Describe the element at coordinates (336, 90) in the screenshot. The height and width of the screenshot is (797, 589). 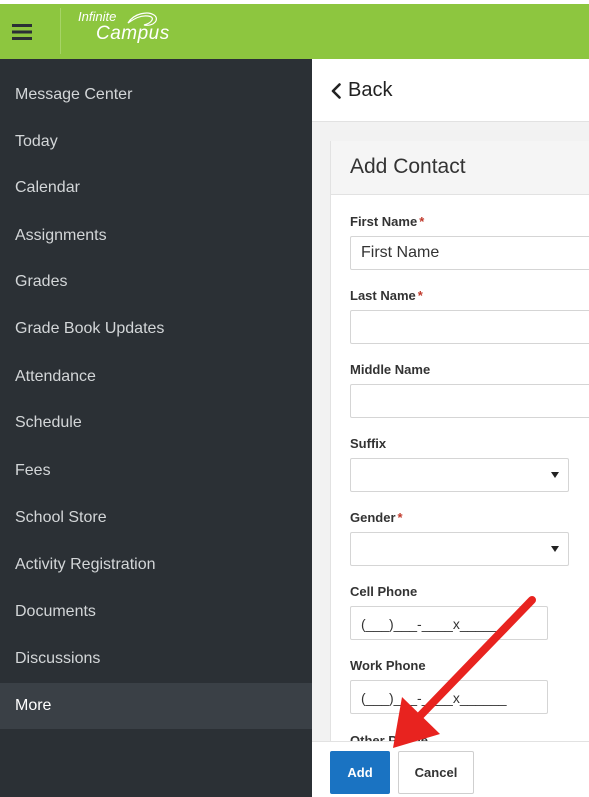
I see `chevron-left-icon` at that location.